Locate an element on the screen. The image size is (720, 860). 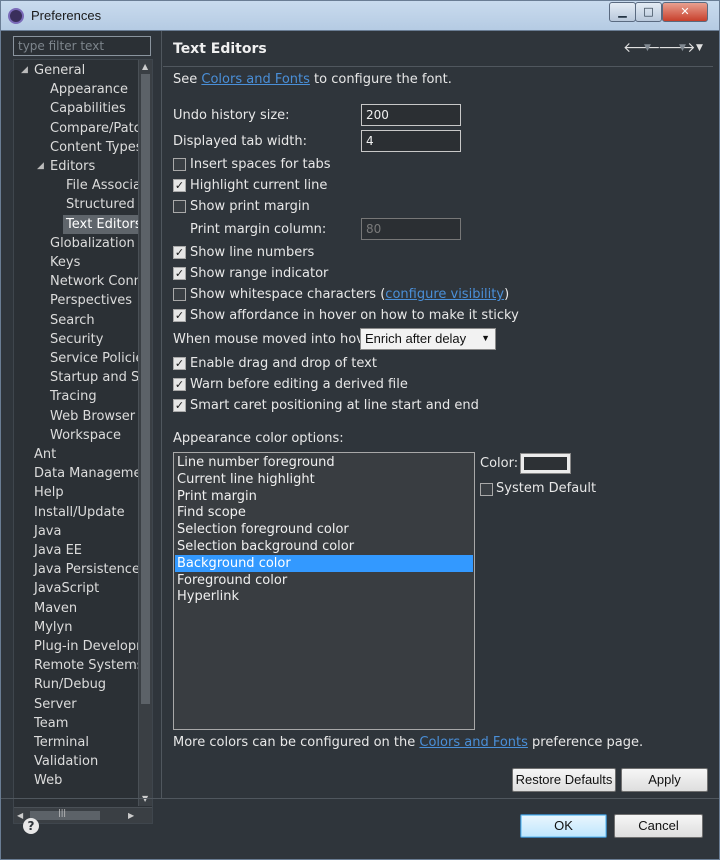
affordance-checkbox: ✓ is located at coordinates (179, 315).